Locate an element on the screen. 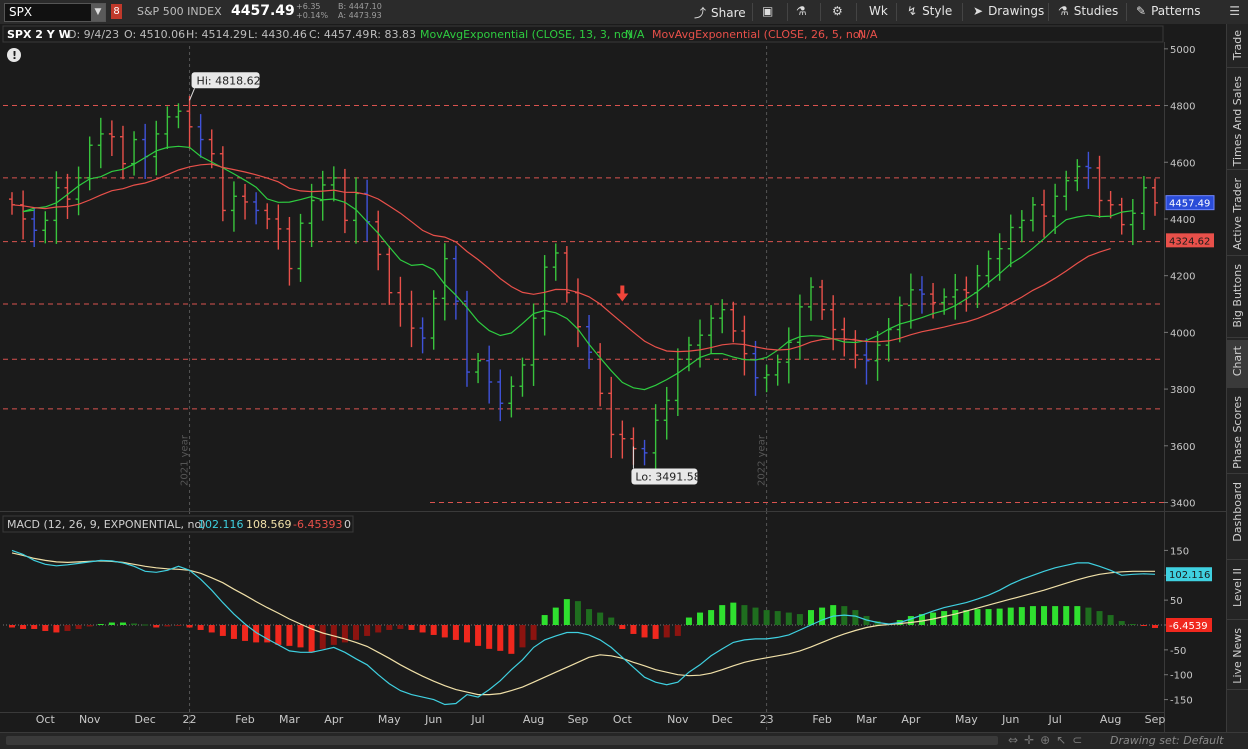 Image resolution: width=1248 pixels, height=749 pixels. flask-icon: ⚗ is located at coordinates (801, 11).